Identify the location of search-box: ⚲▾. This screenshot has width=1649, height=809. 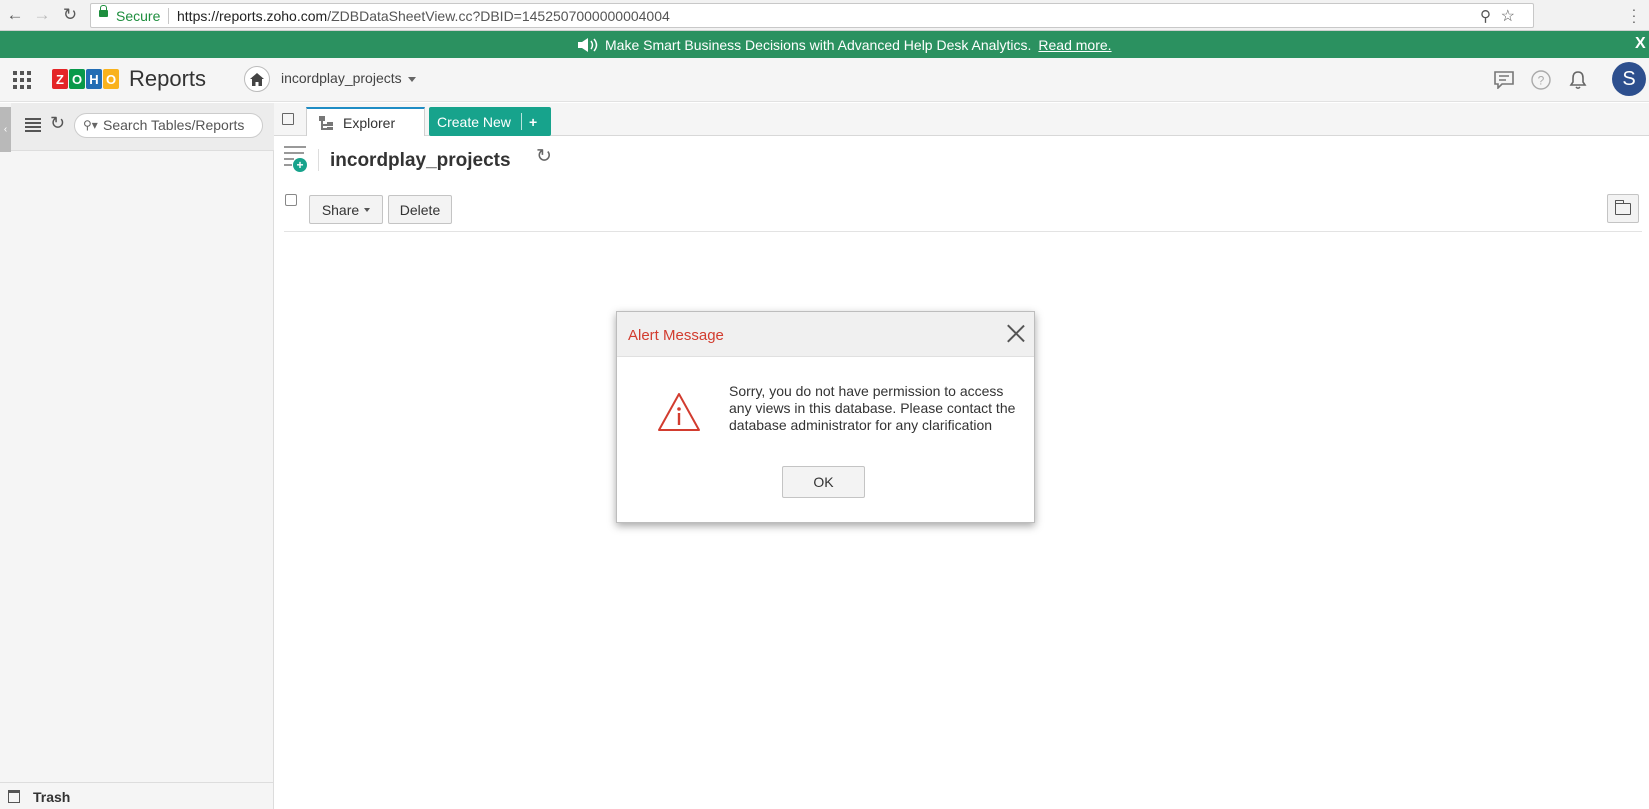
(168, 125).